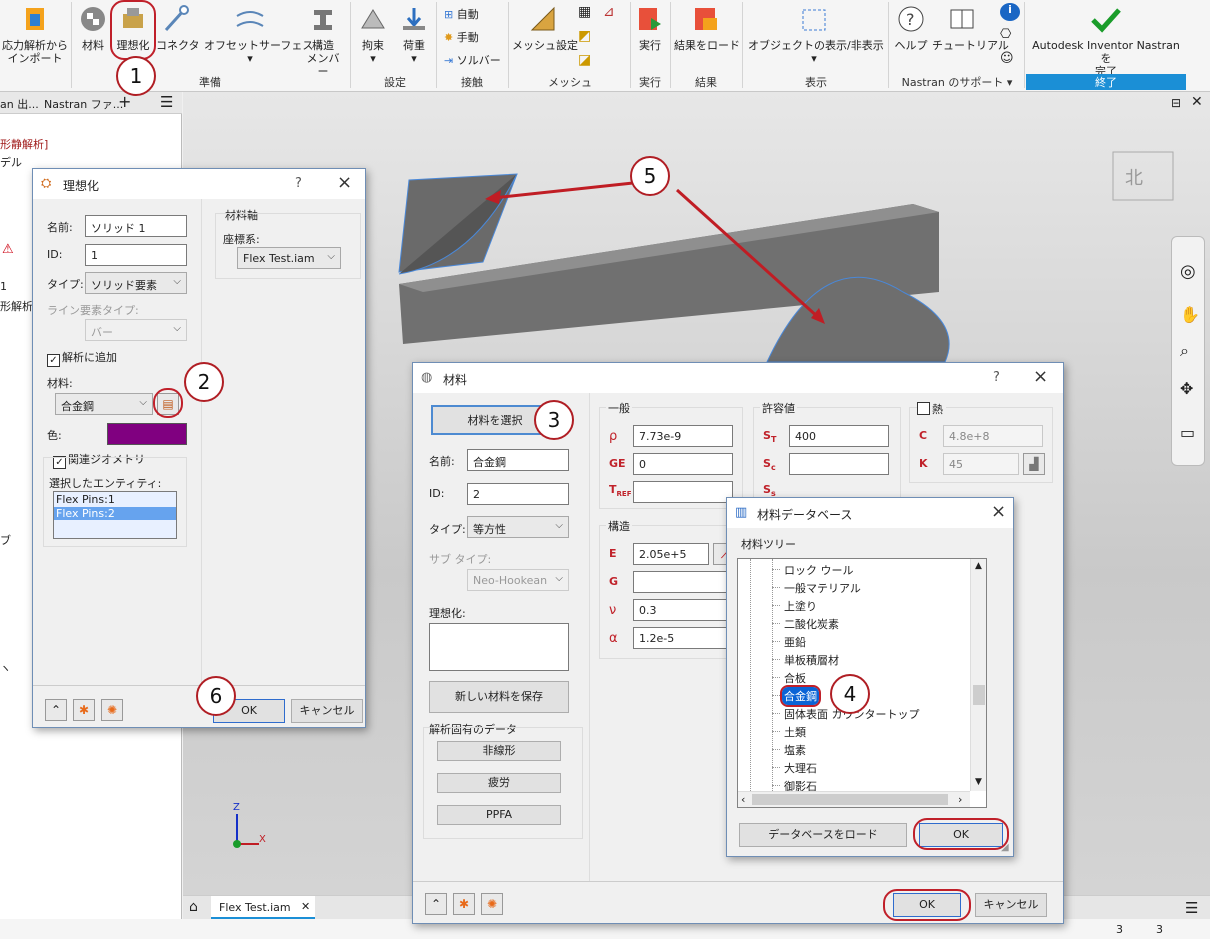  Describe the element at coordinates (373, 34) in the screenshot. I see `constraint-button: 拘束 ▾` at that location.